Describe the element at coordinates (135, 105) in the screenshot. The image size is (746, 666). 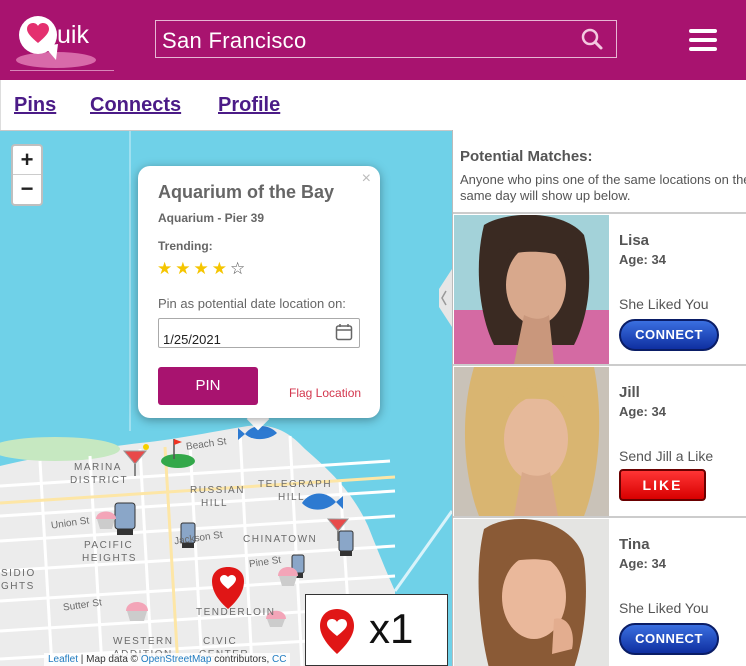
I see `nav-connects: Connects` at that location.